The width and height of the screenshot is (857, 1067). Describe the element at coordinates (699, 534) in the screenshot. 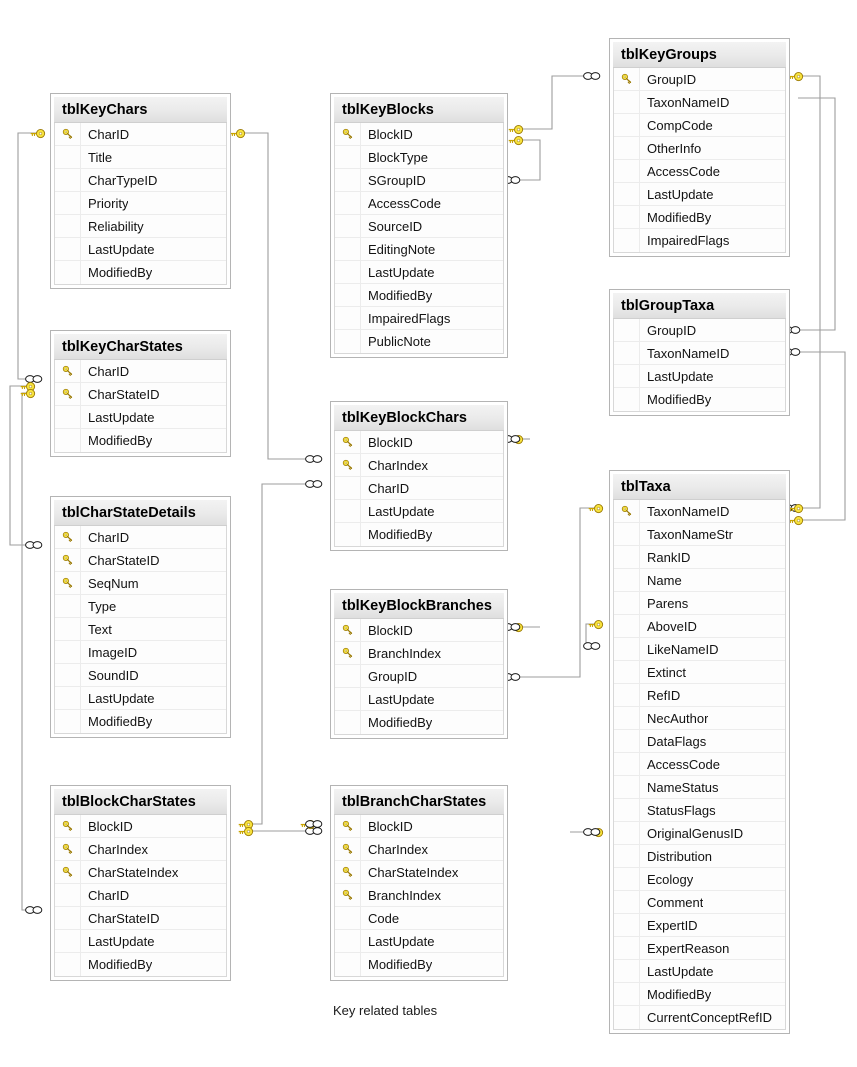

I see `field-row: TaxonNameStr` at that location.